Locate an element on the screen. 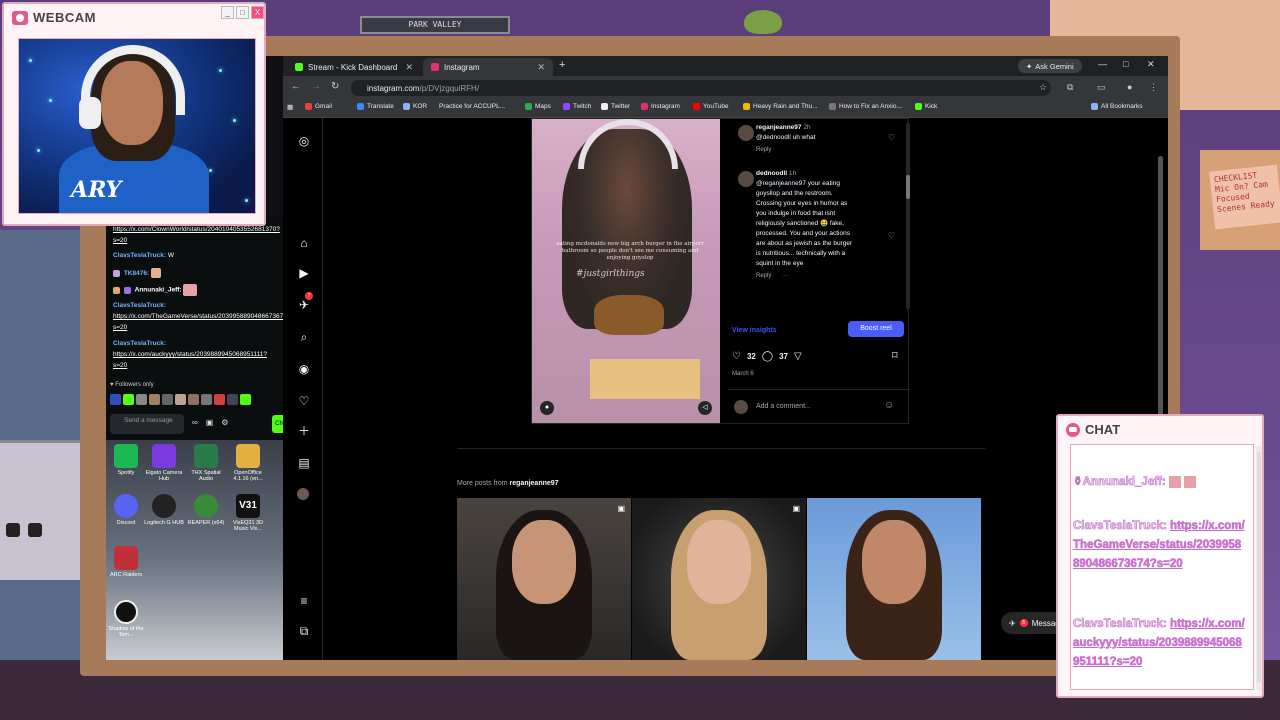 The height and width of the screenshot is (720, 1280). tab-kick-dashboard: Stream - Kick Dashboard ✕ is located at coordinates (354, 67).